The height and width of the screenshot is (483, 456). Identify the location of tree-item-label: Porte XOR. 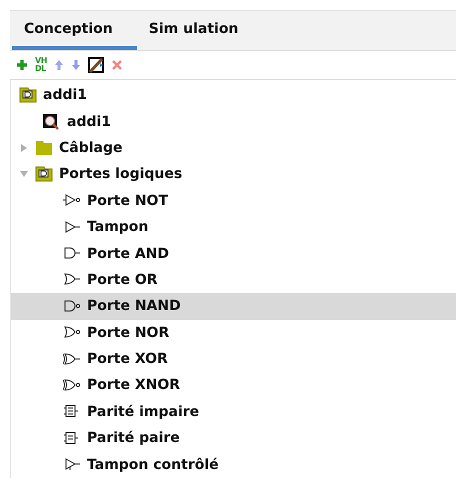
(127, 359).